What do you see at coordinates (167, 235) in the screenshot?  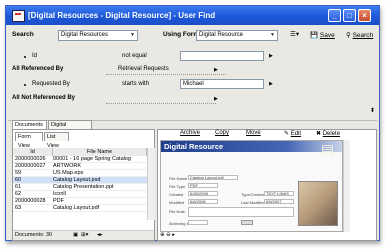 I see `zoom-controls: ⊕ ⊖ ▸` at bounding box center [167, 235].